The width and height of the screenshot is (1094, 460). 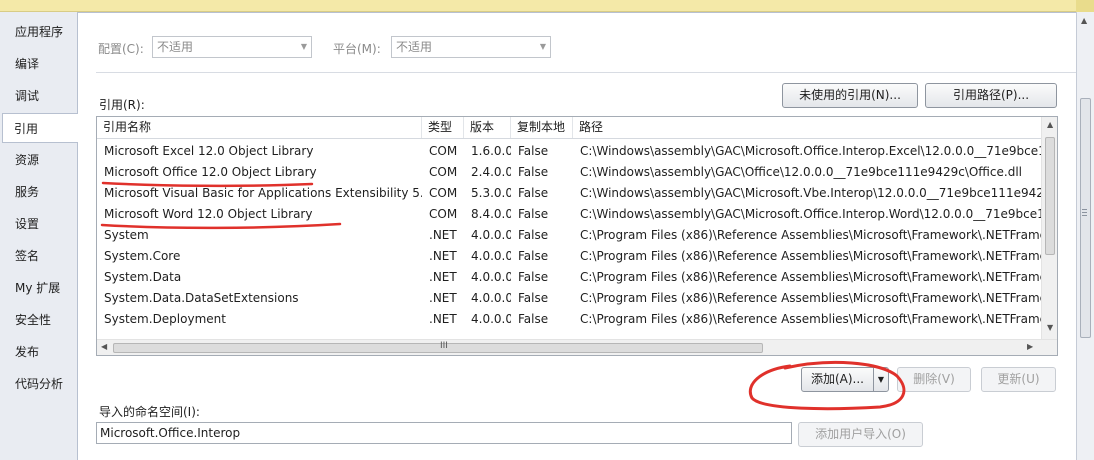 What do you see at coordinates (41, 384) in the screenshot?
I see `tab-code-analysis: 代码分析` at bounding box center [41, 384].